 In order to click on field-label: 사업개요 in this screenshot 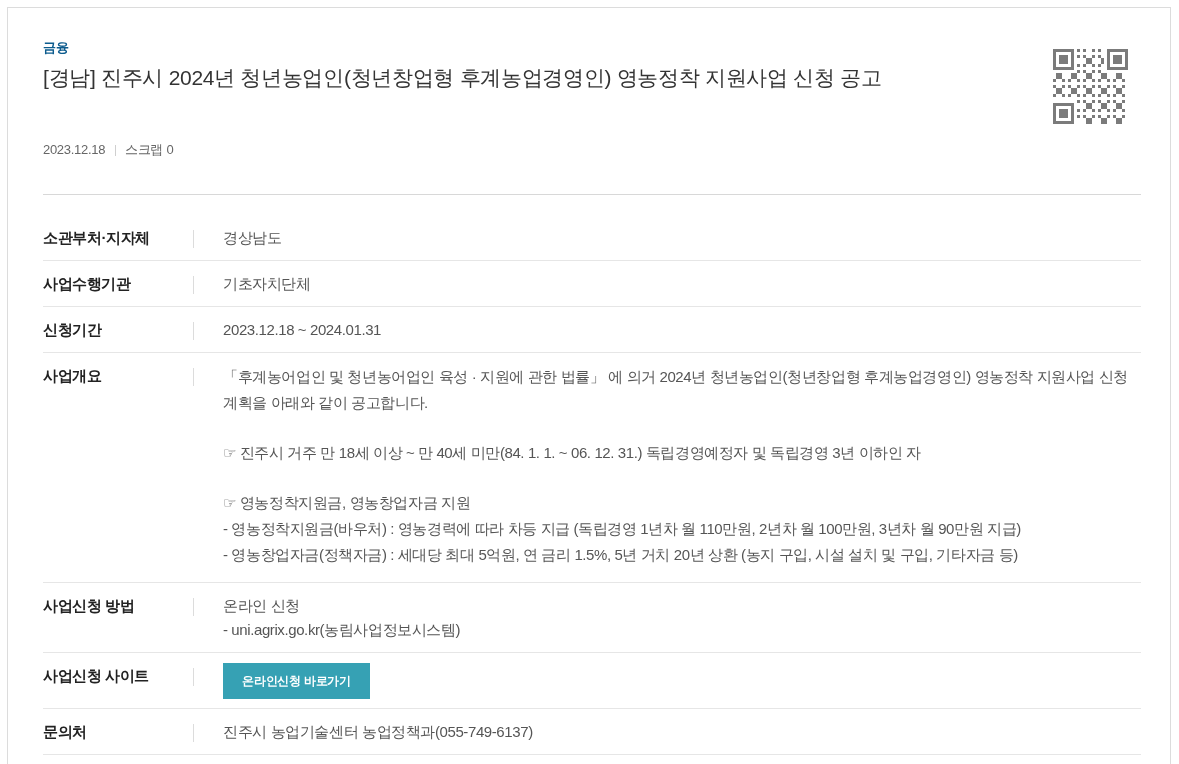, I will do `click(73, 376)`.